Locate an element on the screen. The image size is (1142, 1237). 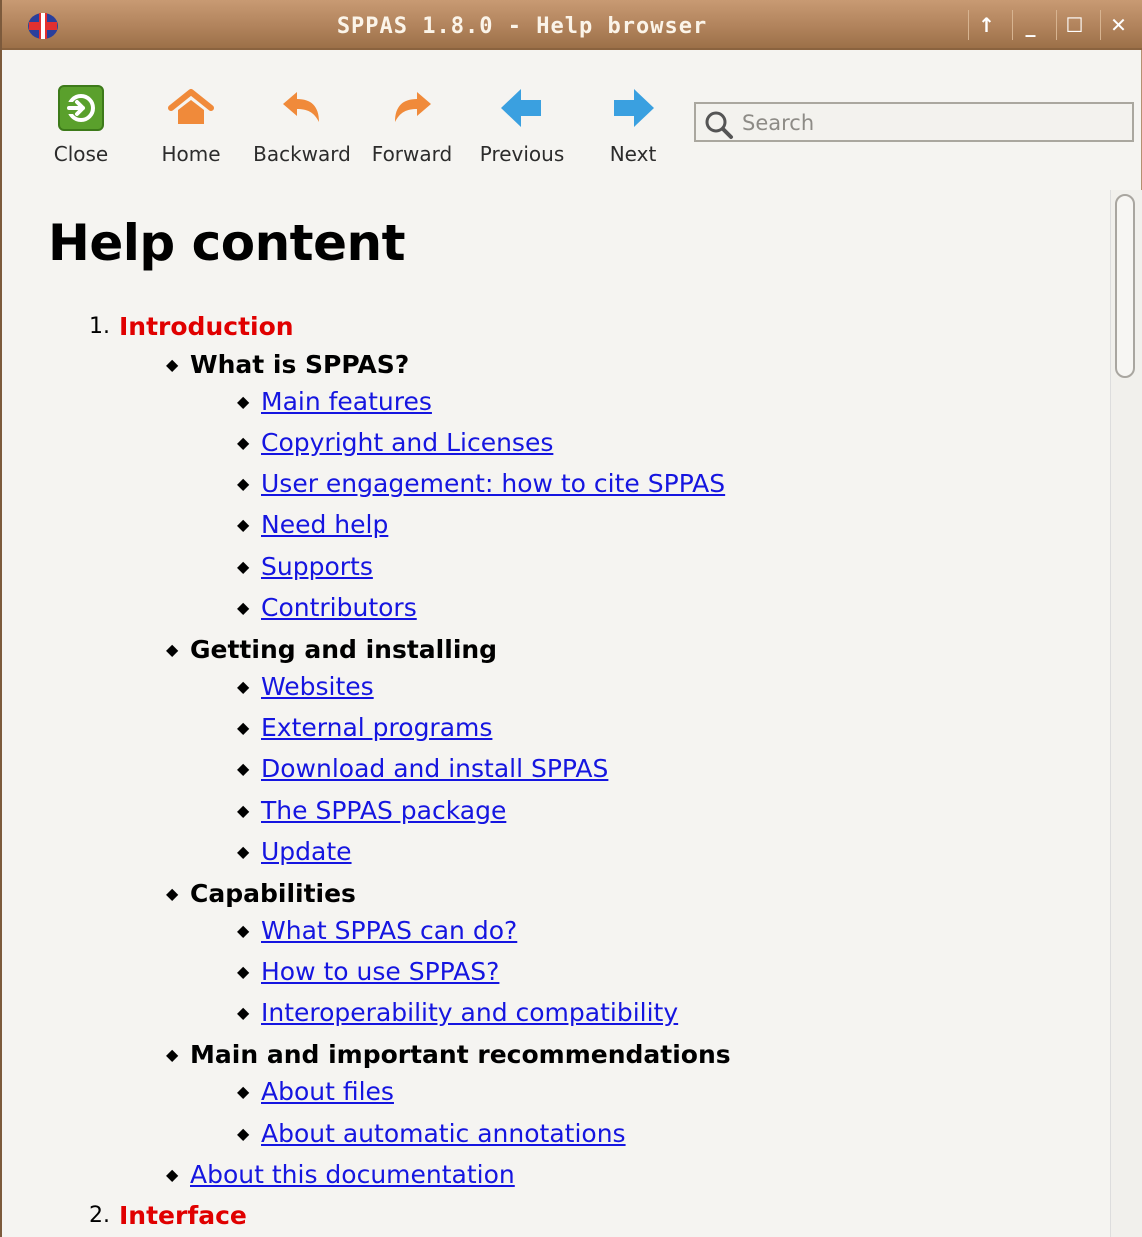
window-maximize-button: ☐ is located at coordinates (1074, 25).